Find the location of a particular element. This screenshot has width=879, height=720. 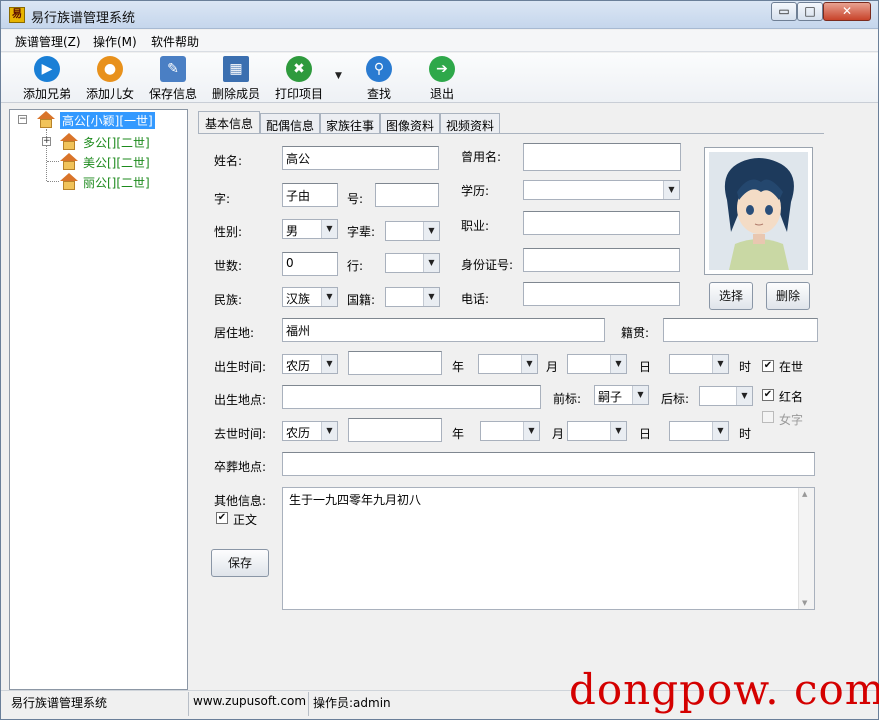

education-select: ▼ is located at coordinates (601, 190).